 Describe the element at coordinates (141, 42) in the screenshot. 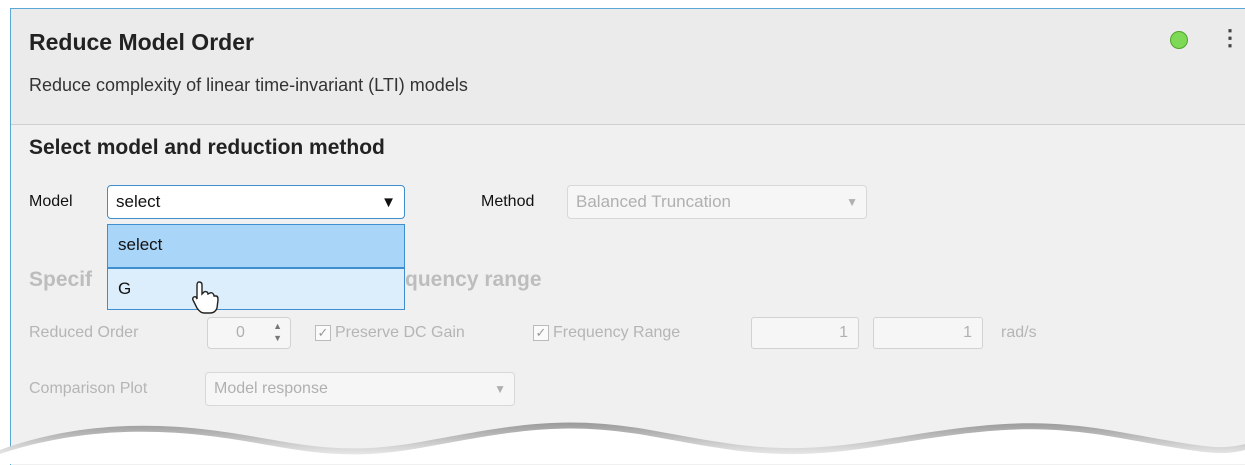

I see `task-title: Reduce Model Order` at that location.